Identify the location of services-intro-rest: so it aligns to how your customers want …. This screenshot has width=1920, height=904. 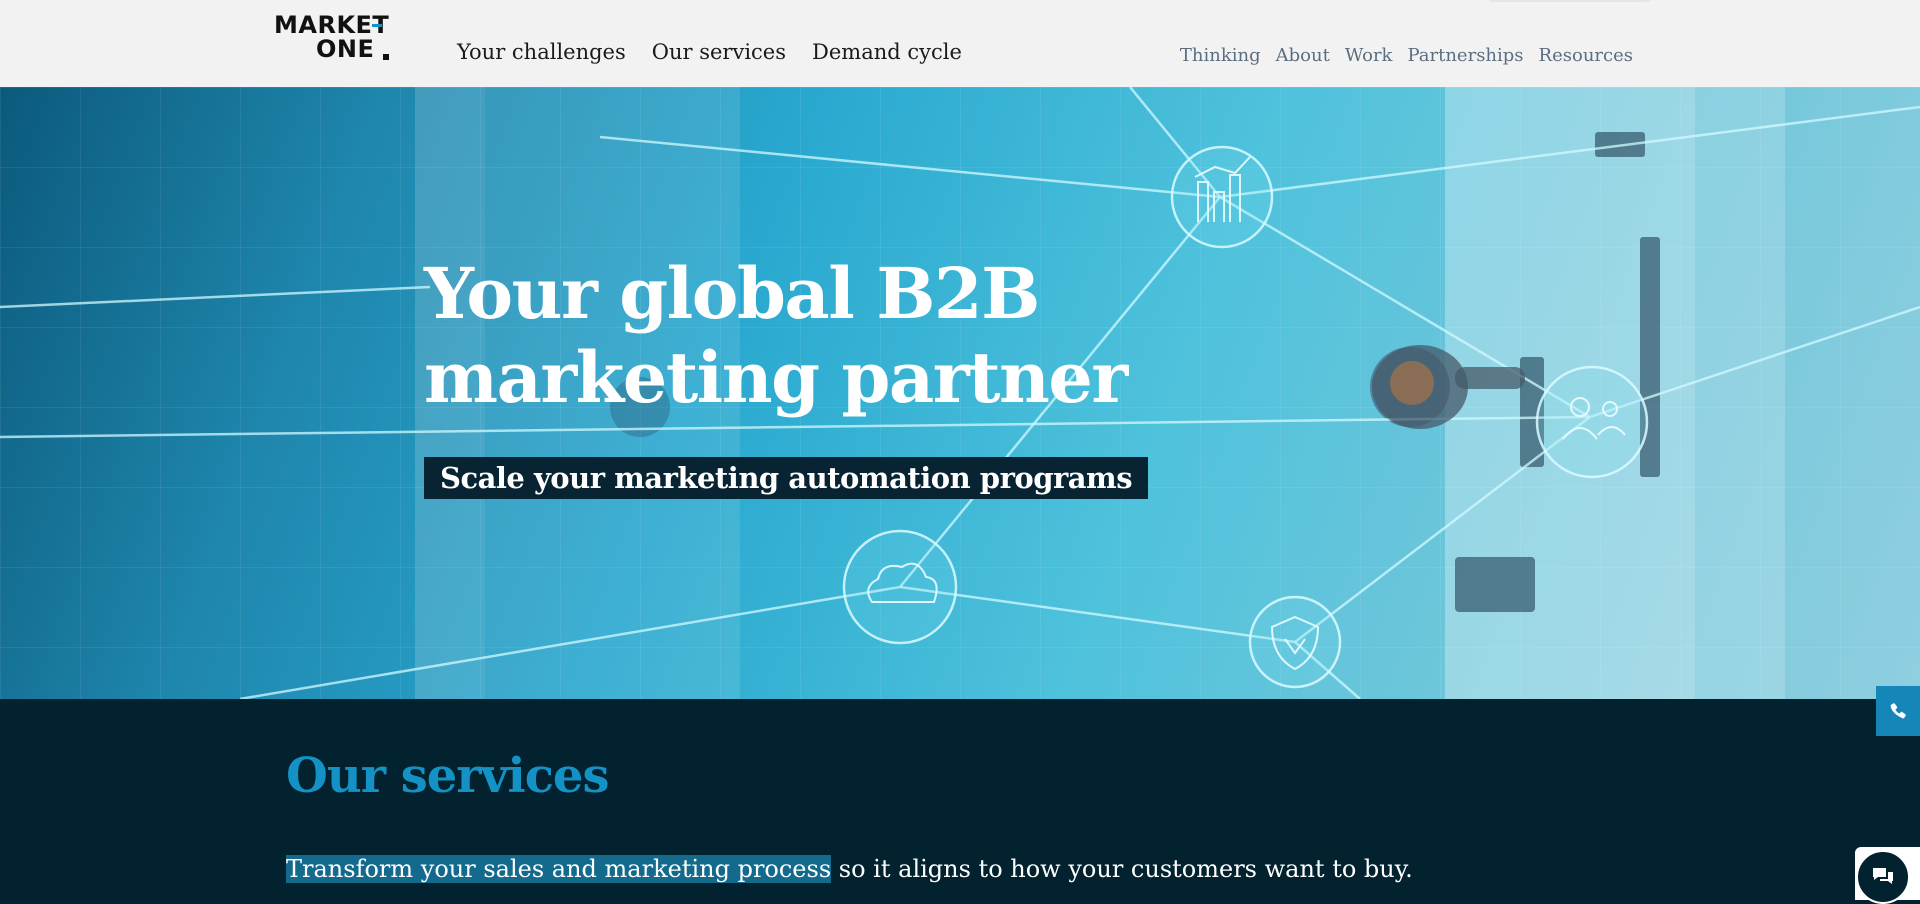
(1122, 869).